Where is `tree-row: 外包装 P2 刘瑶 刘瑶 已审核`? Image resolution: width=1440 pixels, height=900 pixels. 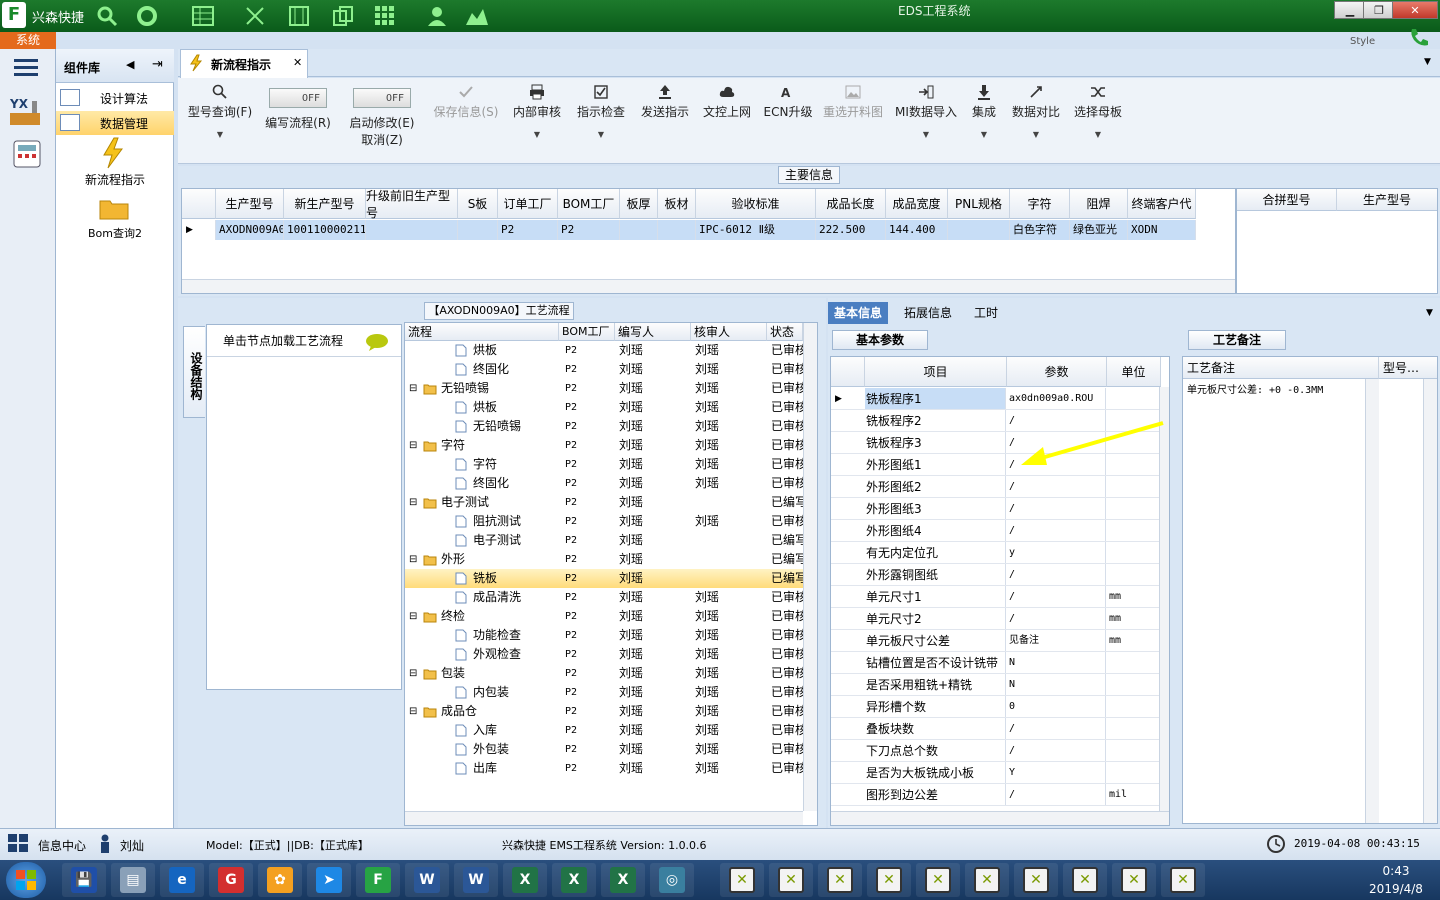 tree-row: 外包装 P2 刘瑶 刘瑶 已审核 is located at coordinates (604, 749).